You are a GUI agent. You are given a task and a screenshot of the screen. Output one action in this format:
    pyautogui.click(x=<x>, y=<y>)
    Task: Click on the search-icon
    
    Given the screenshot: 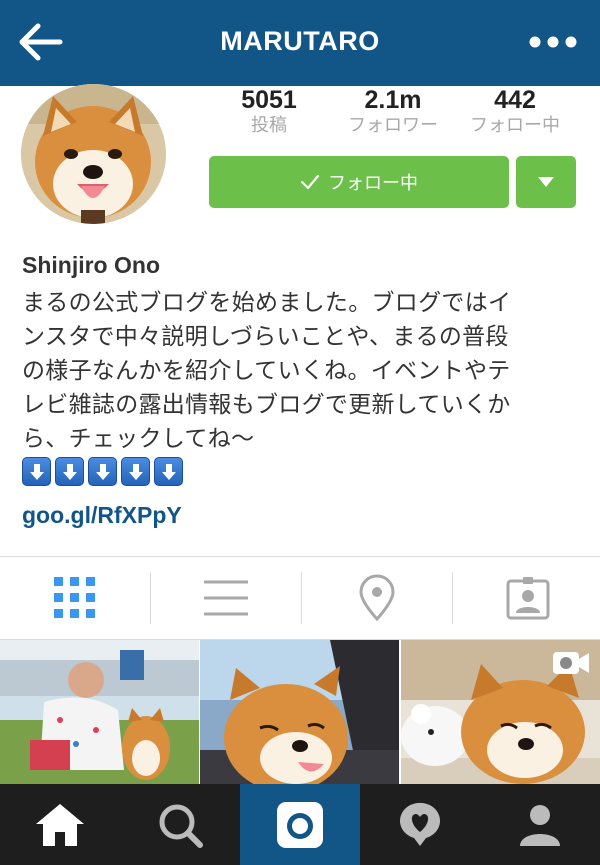 What is the action you would take?
    pyautogui.click(x=181, y=826)
    